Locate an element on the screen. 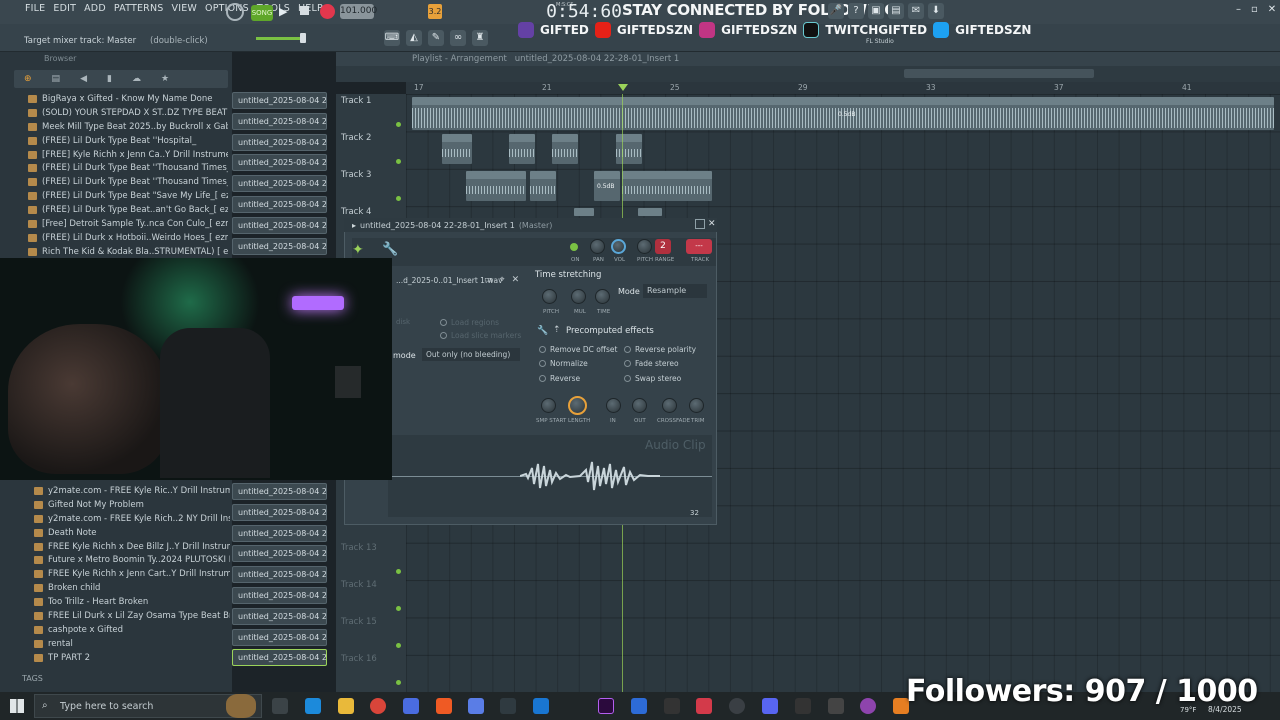  track-name: Track 14 is located at coordinates (359, 585).